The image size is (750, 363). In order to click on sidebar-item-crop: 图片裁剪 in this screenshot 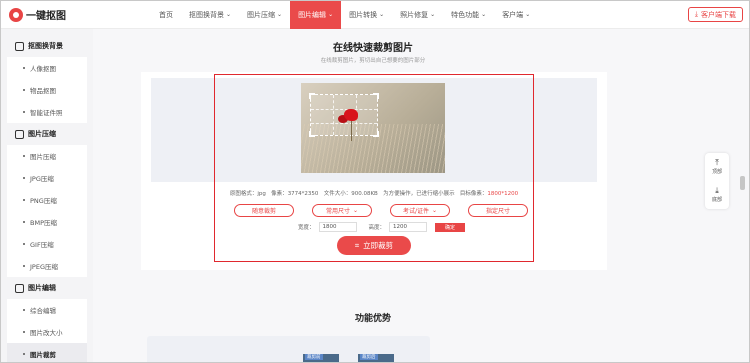, I will do `click(47, 352)`.